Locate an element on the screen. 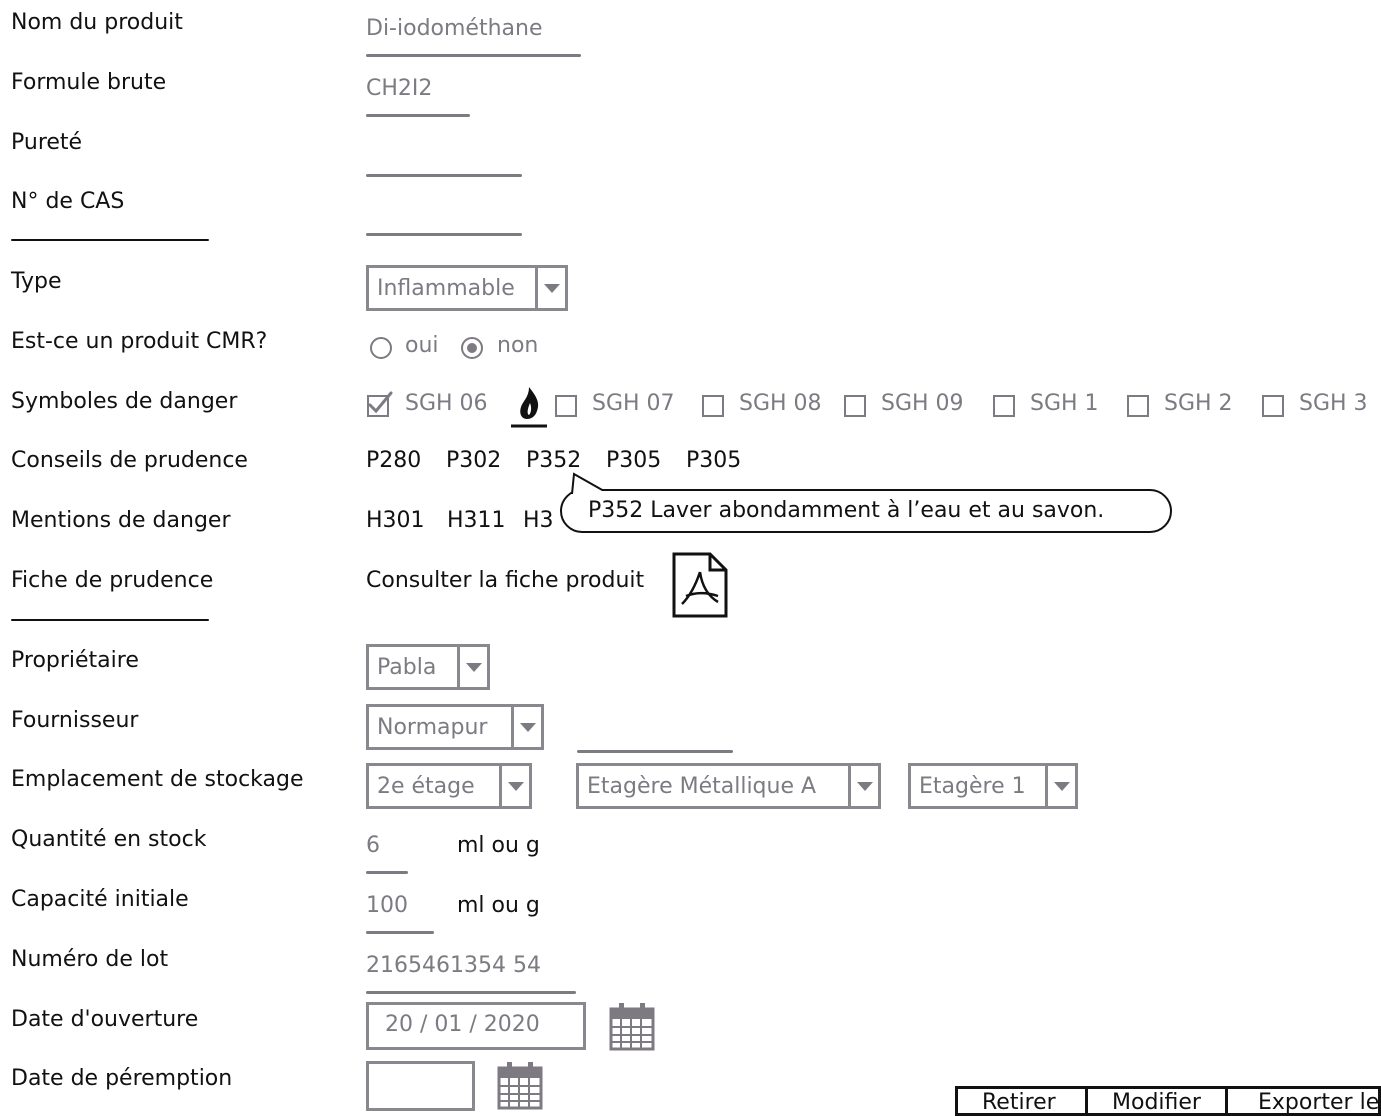  cmr-radio-oui is located at coordinates (381, 348).